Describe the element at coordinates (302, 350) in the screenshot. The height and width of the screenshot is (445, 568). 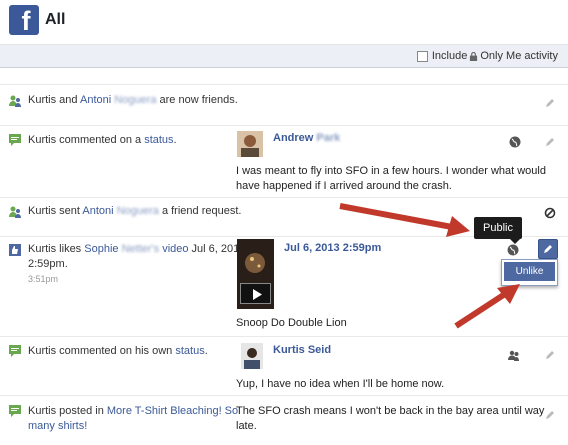
I see `preview-author: Kurtis Seid` at that location.